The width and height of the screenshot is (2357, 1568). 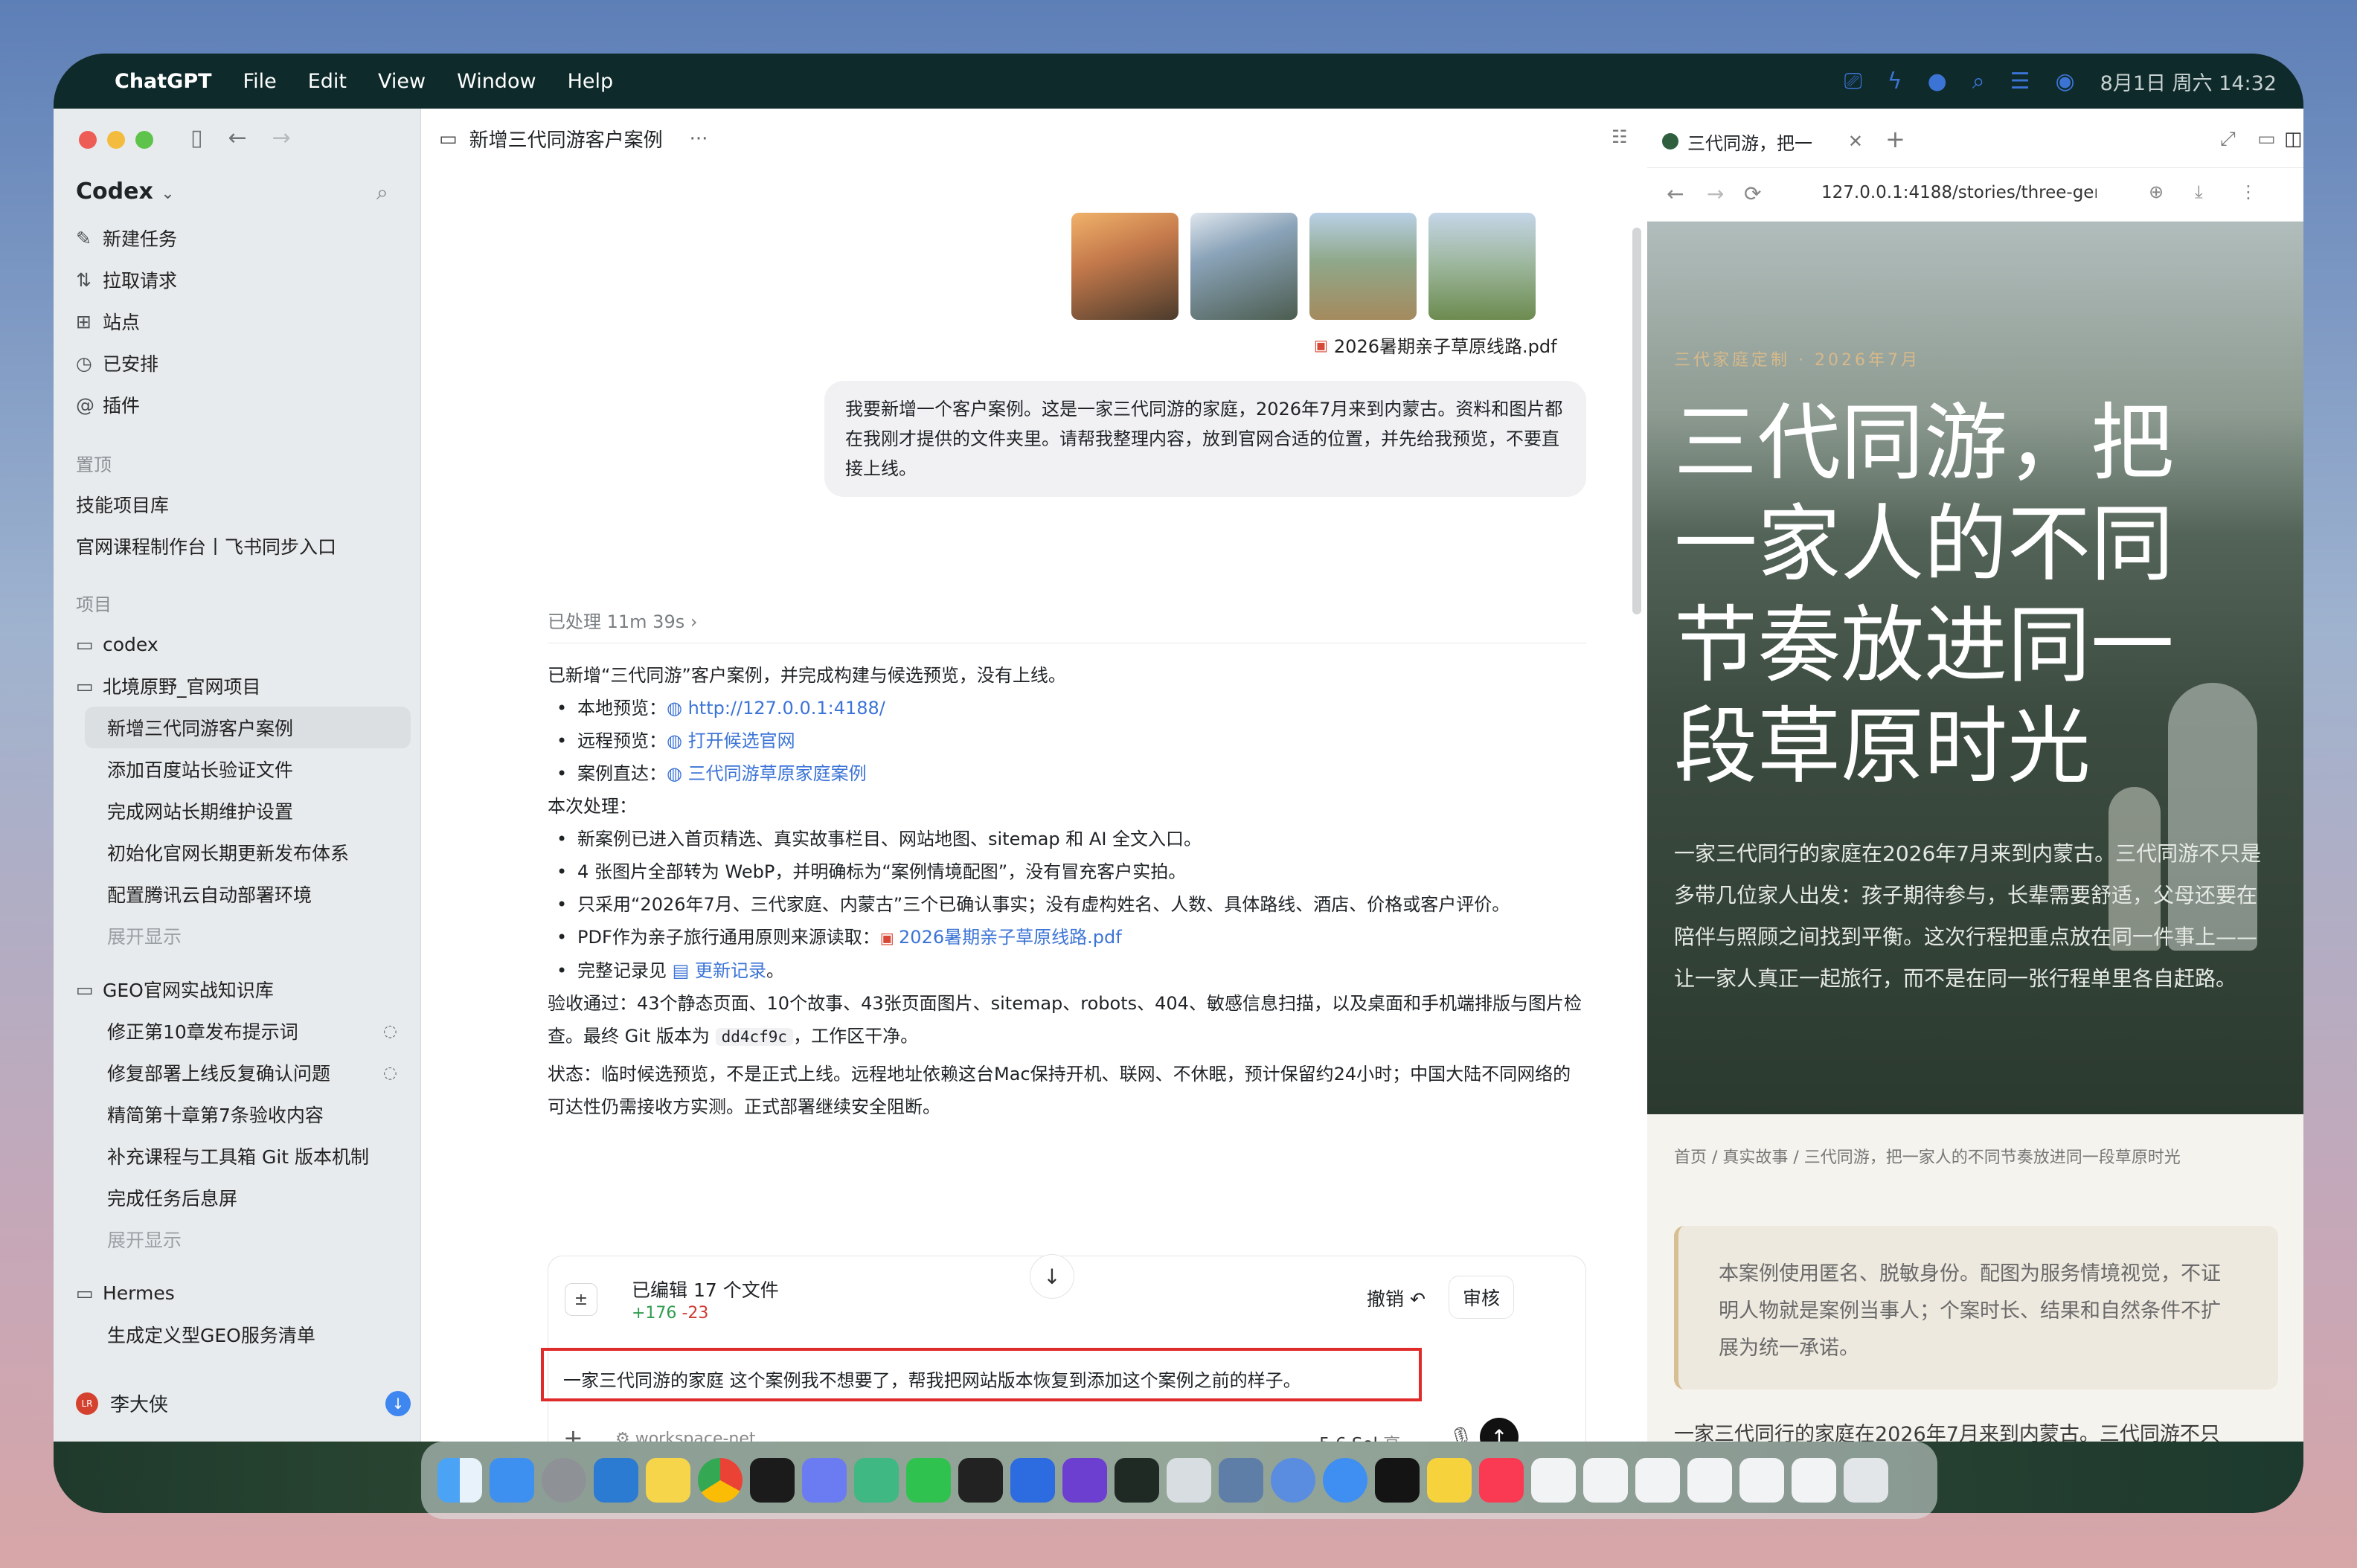 I want to click on terminal-icon, so click(x=772, y=1480).